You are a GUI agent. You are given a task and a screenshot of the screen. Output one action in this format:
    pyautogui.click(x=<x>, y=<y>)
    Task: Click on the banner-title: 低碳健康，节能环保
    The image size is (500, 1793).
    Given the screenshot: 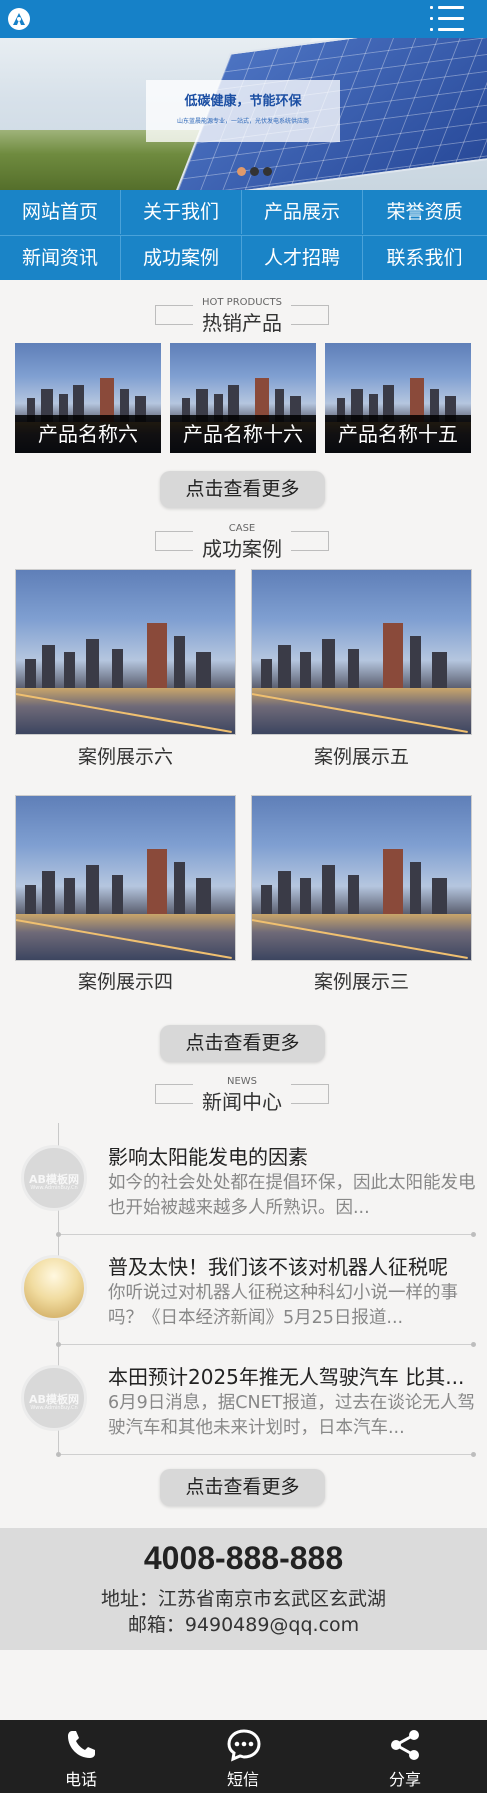 What is the action you would take?
    pyautogui.click(x=243, y=101)
    